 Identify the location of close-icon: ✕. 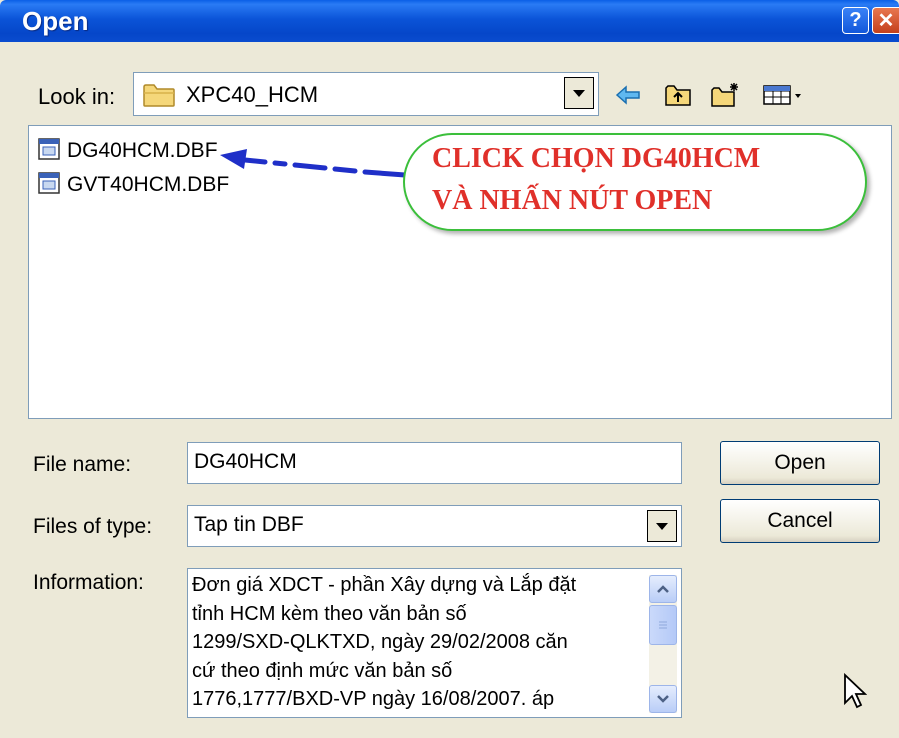
(886, 21).